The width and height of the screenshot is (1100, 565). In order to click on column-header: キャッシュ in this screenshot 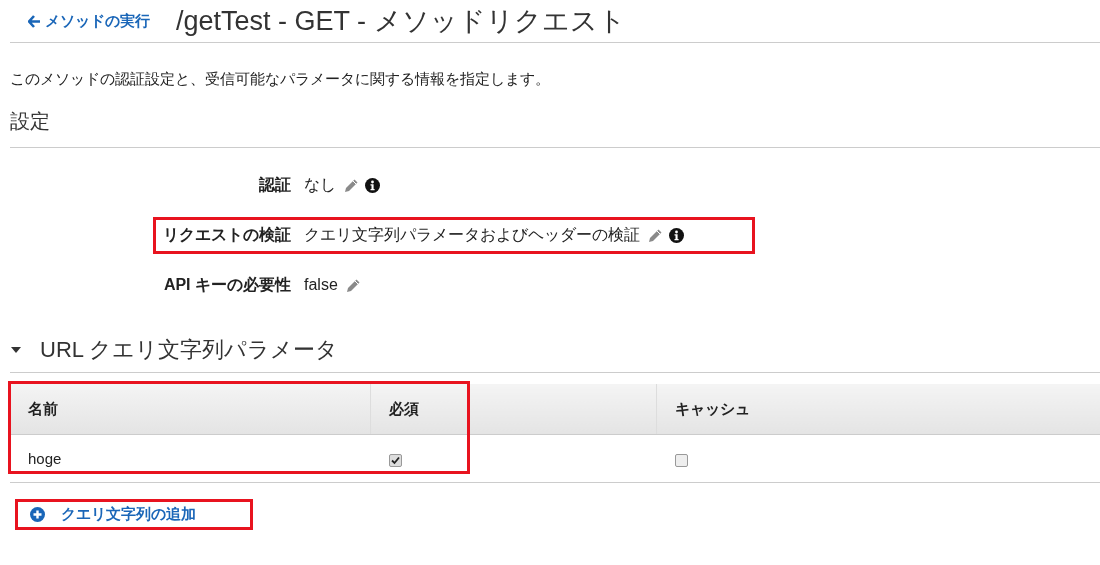, I will do `click(878, 409)`.